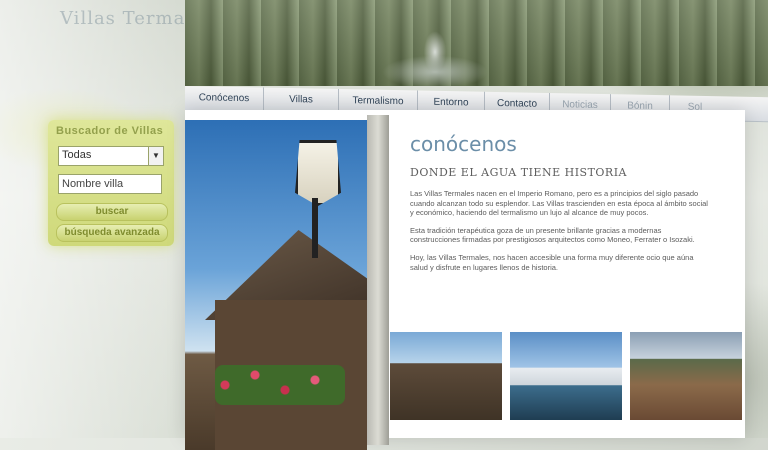 The image size is (768, 450). I want to click on street-lamp-icon, so click(318, 173).